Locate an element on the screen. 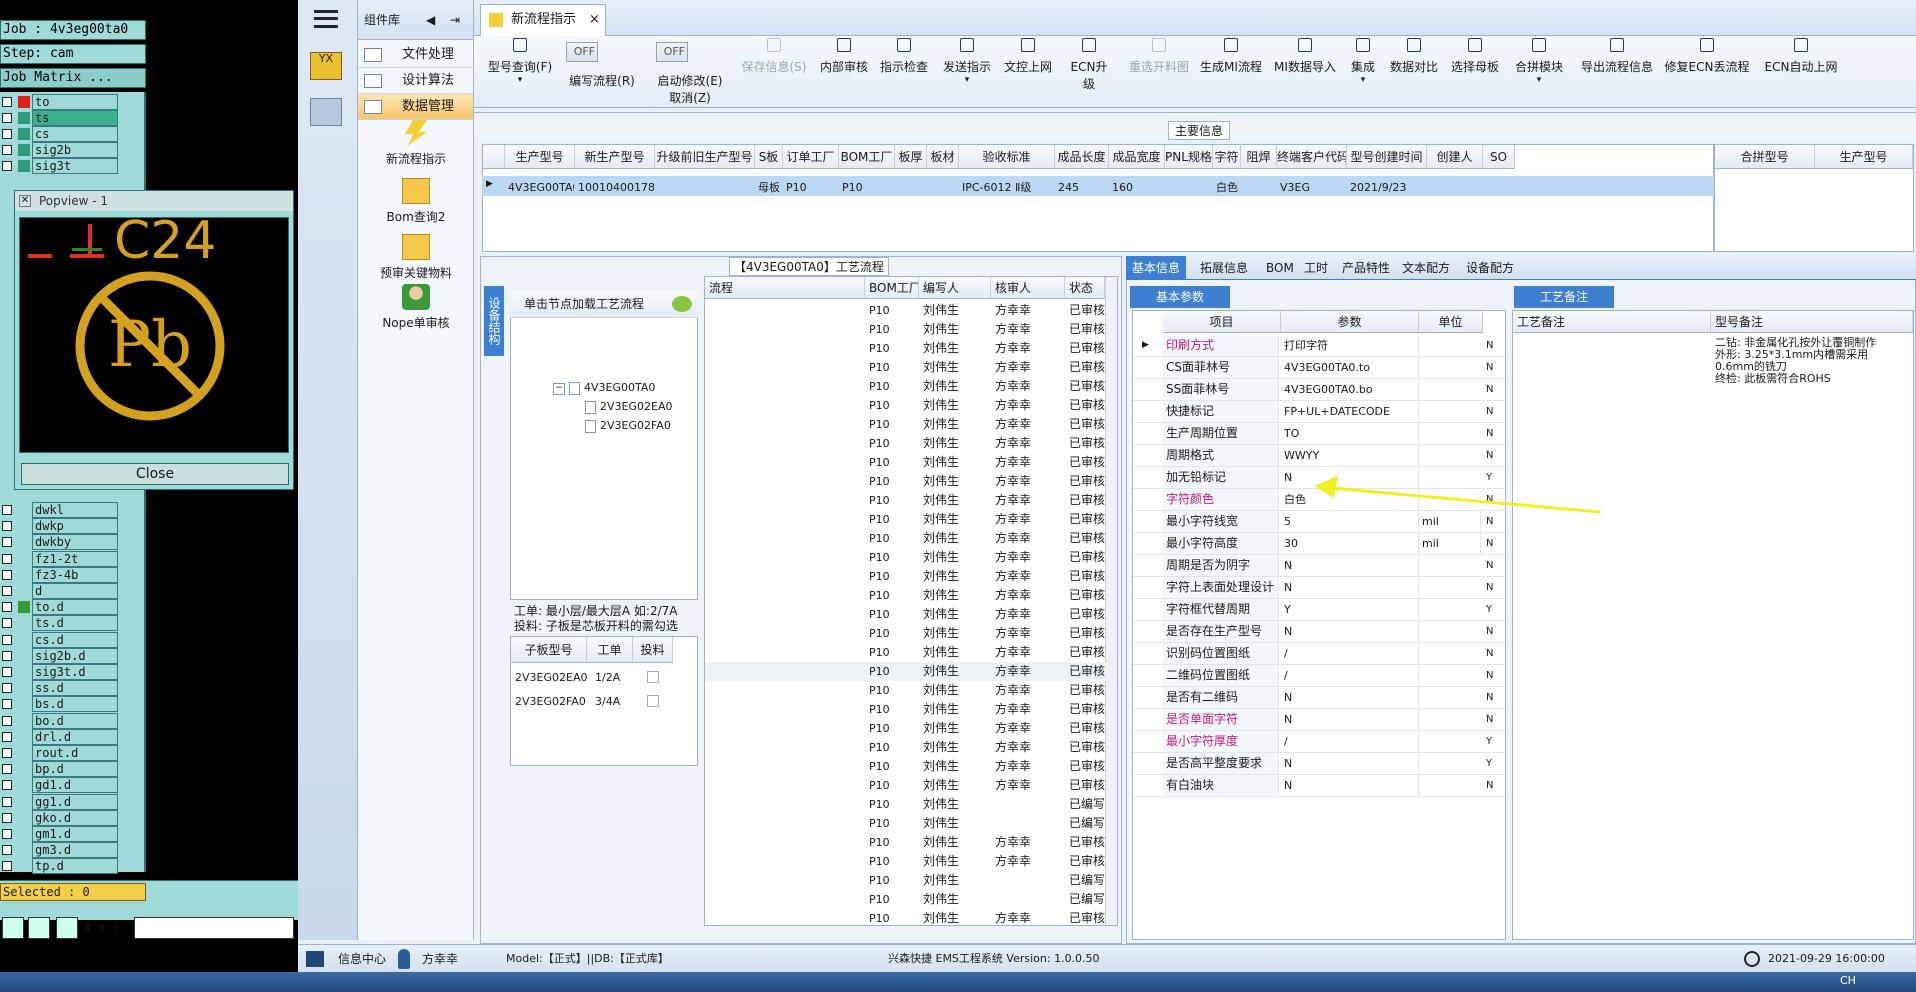 The width and height of the screenshot is (1916, 992). table-cell: 3/4A is located at coordinates (607, 701).